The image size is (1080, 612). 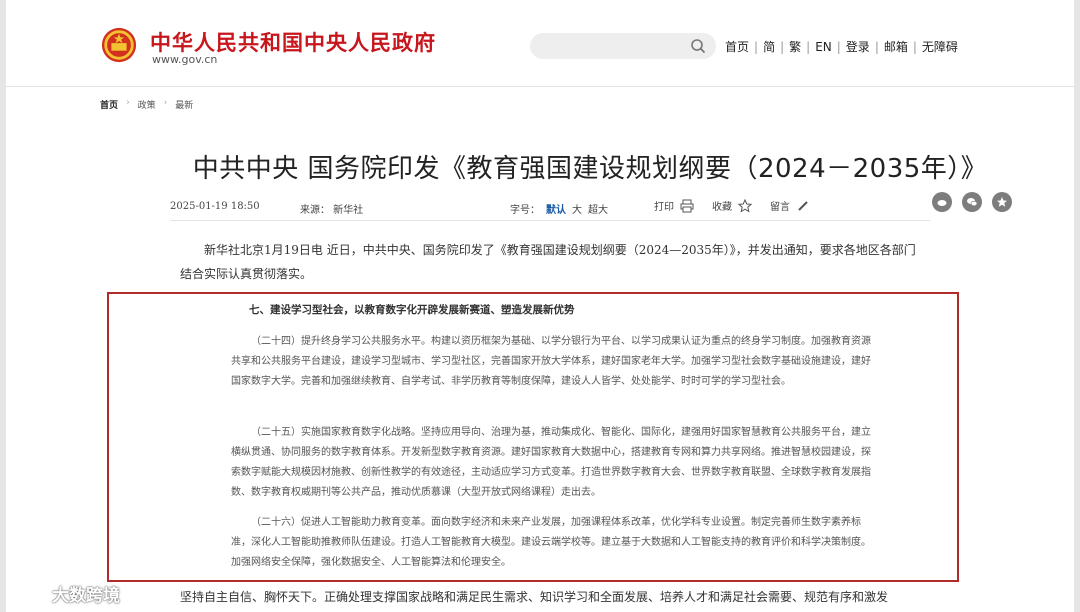 What do you see at coordinates (940, 46) in the screenshot?
I see `nav-accessibility: 无障碍` at bounding box center [940, 46].